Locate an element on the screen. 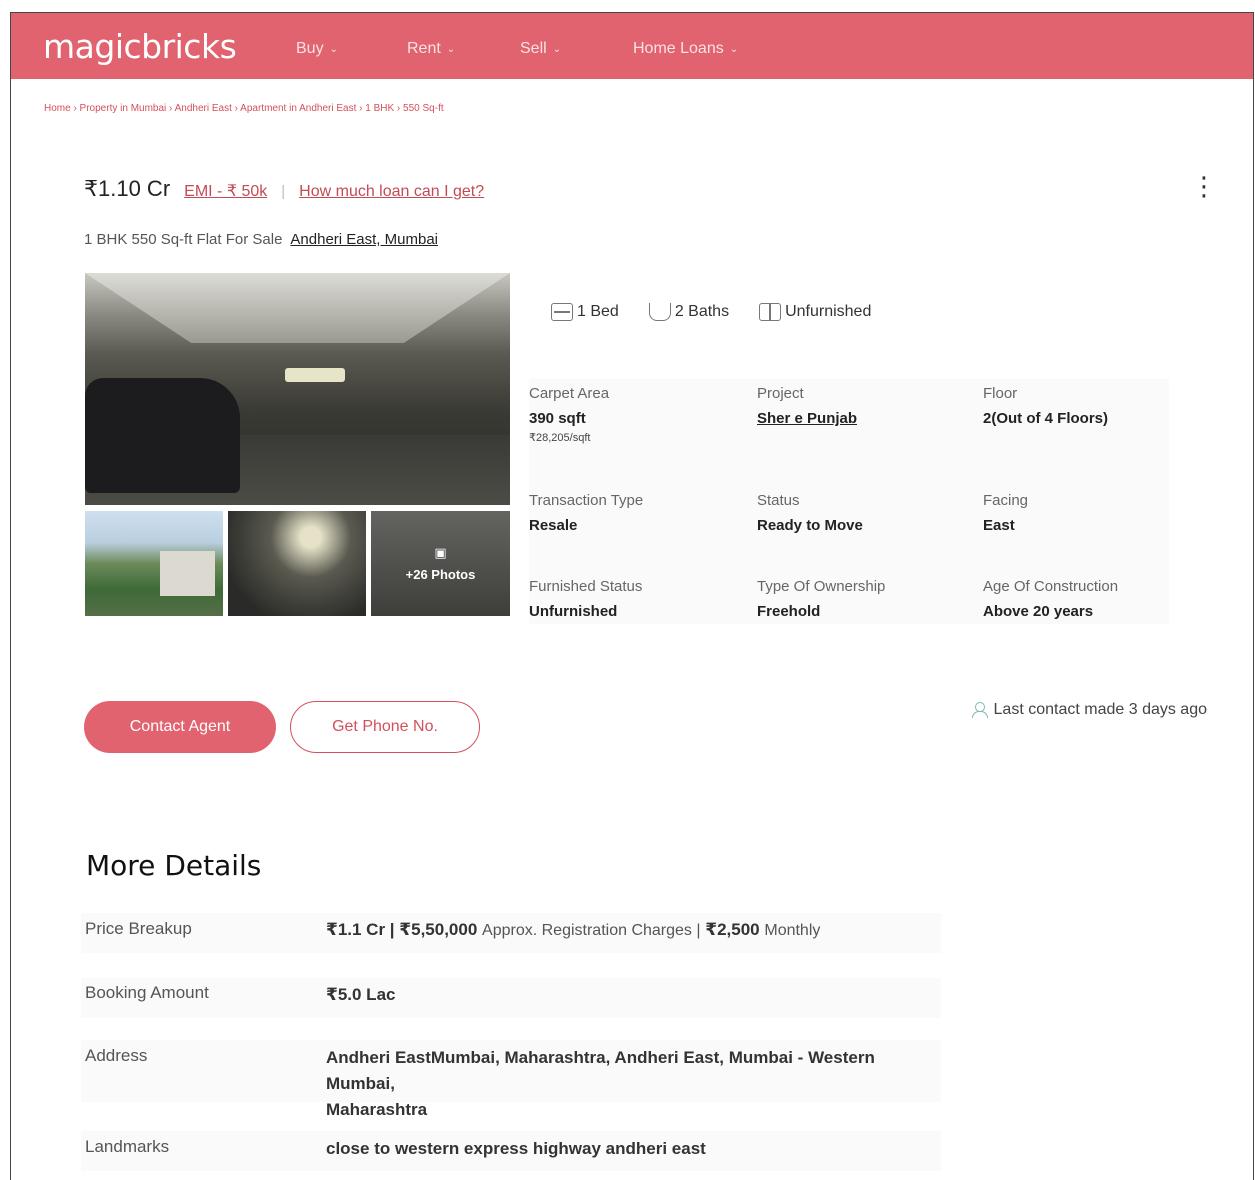 This screenshot has height=1180, width=1255. address-label: Address is located at coordinates (116, 1055).